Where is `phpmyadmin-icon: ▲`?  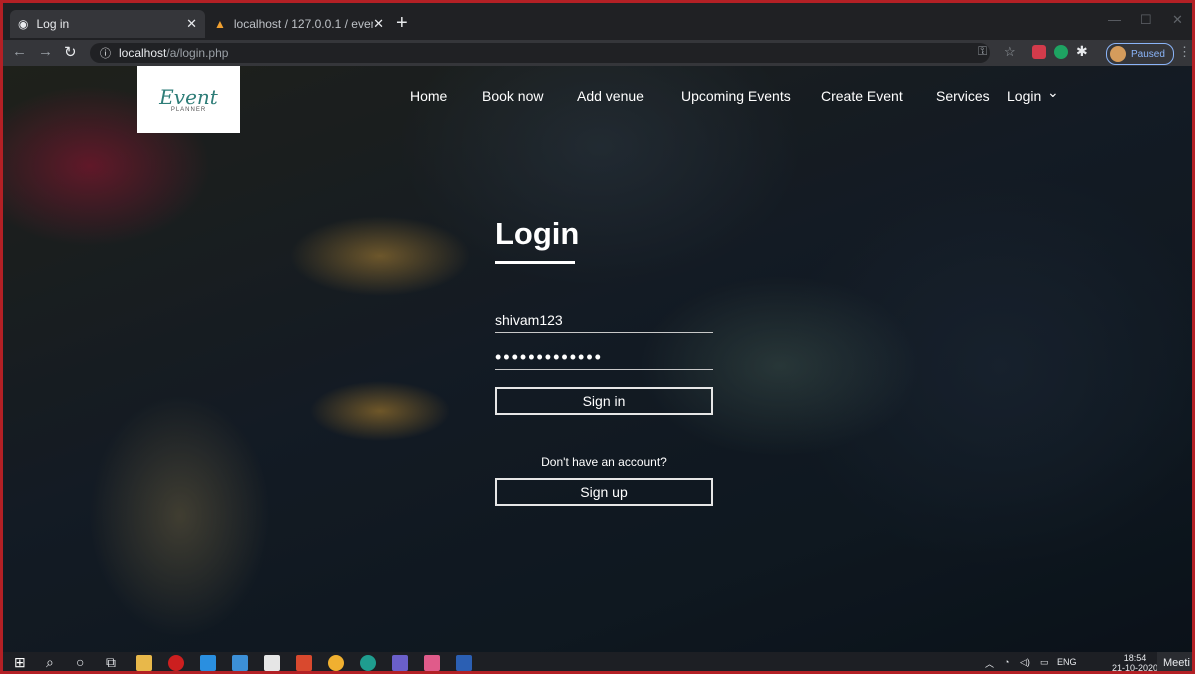
phpmyadmin-icon: ▲ is located at coordinates (220, 24).